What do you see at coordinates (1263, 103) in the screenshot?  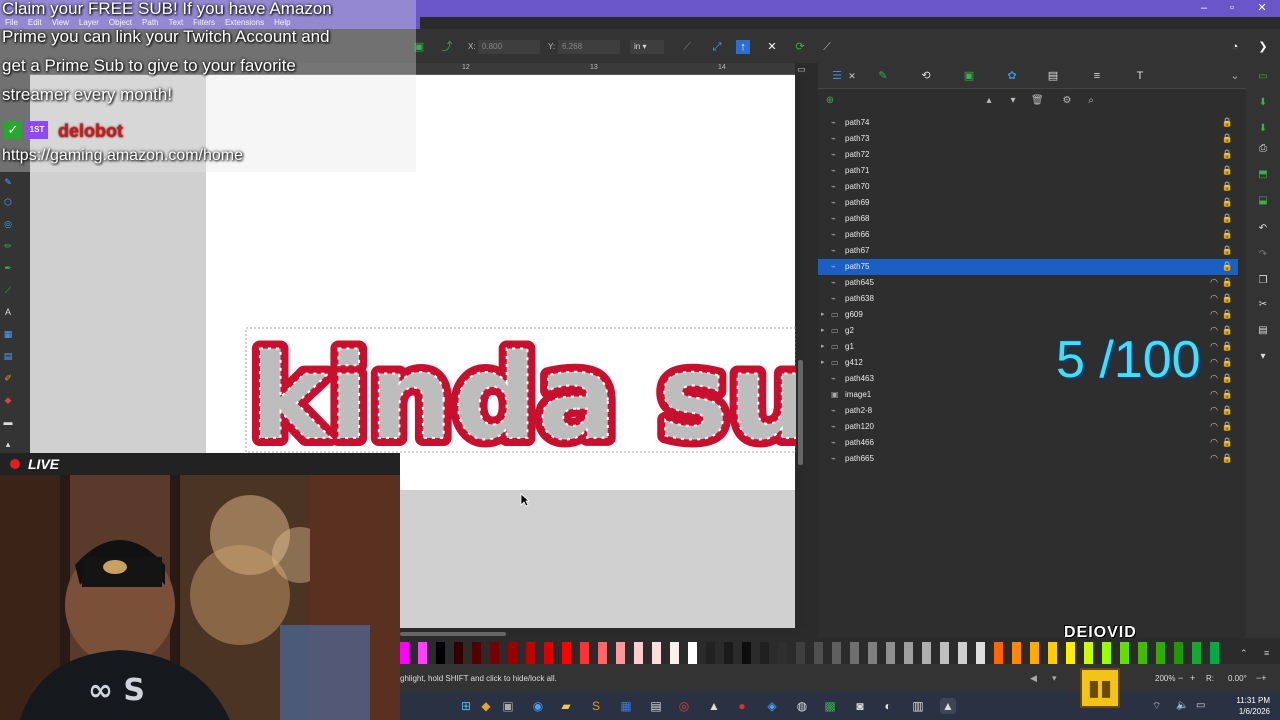 I see `open-icon: ⬇` at bounding box center [1263, 103].